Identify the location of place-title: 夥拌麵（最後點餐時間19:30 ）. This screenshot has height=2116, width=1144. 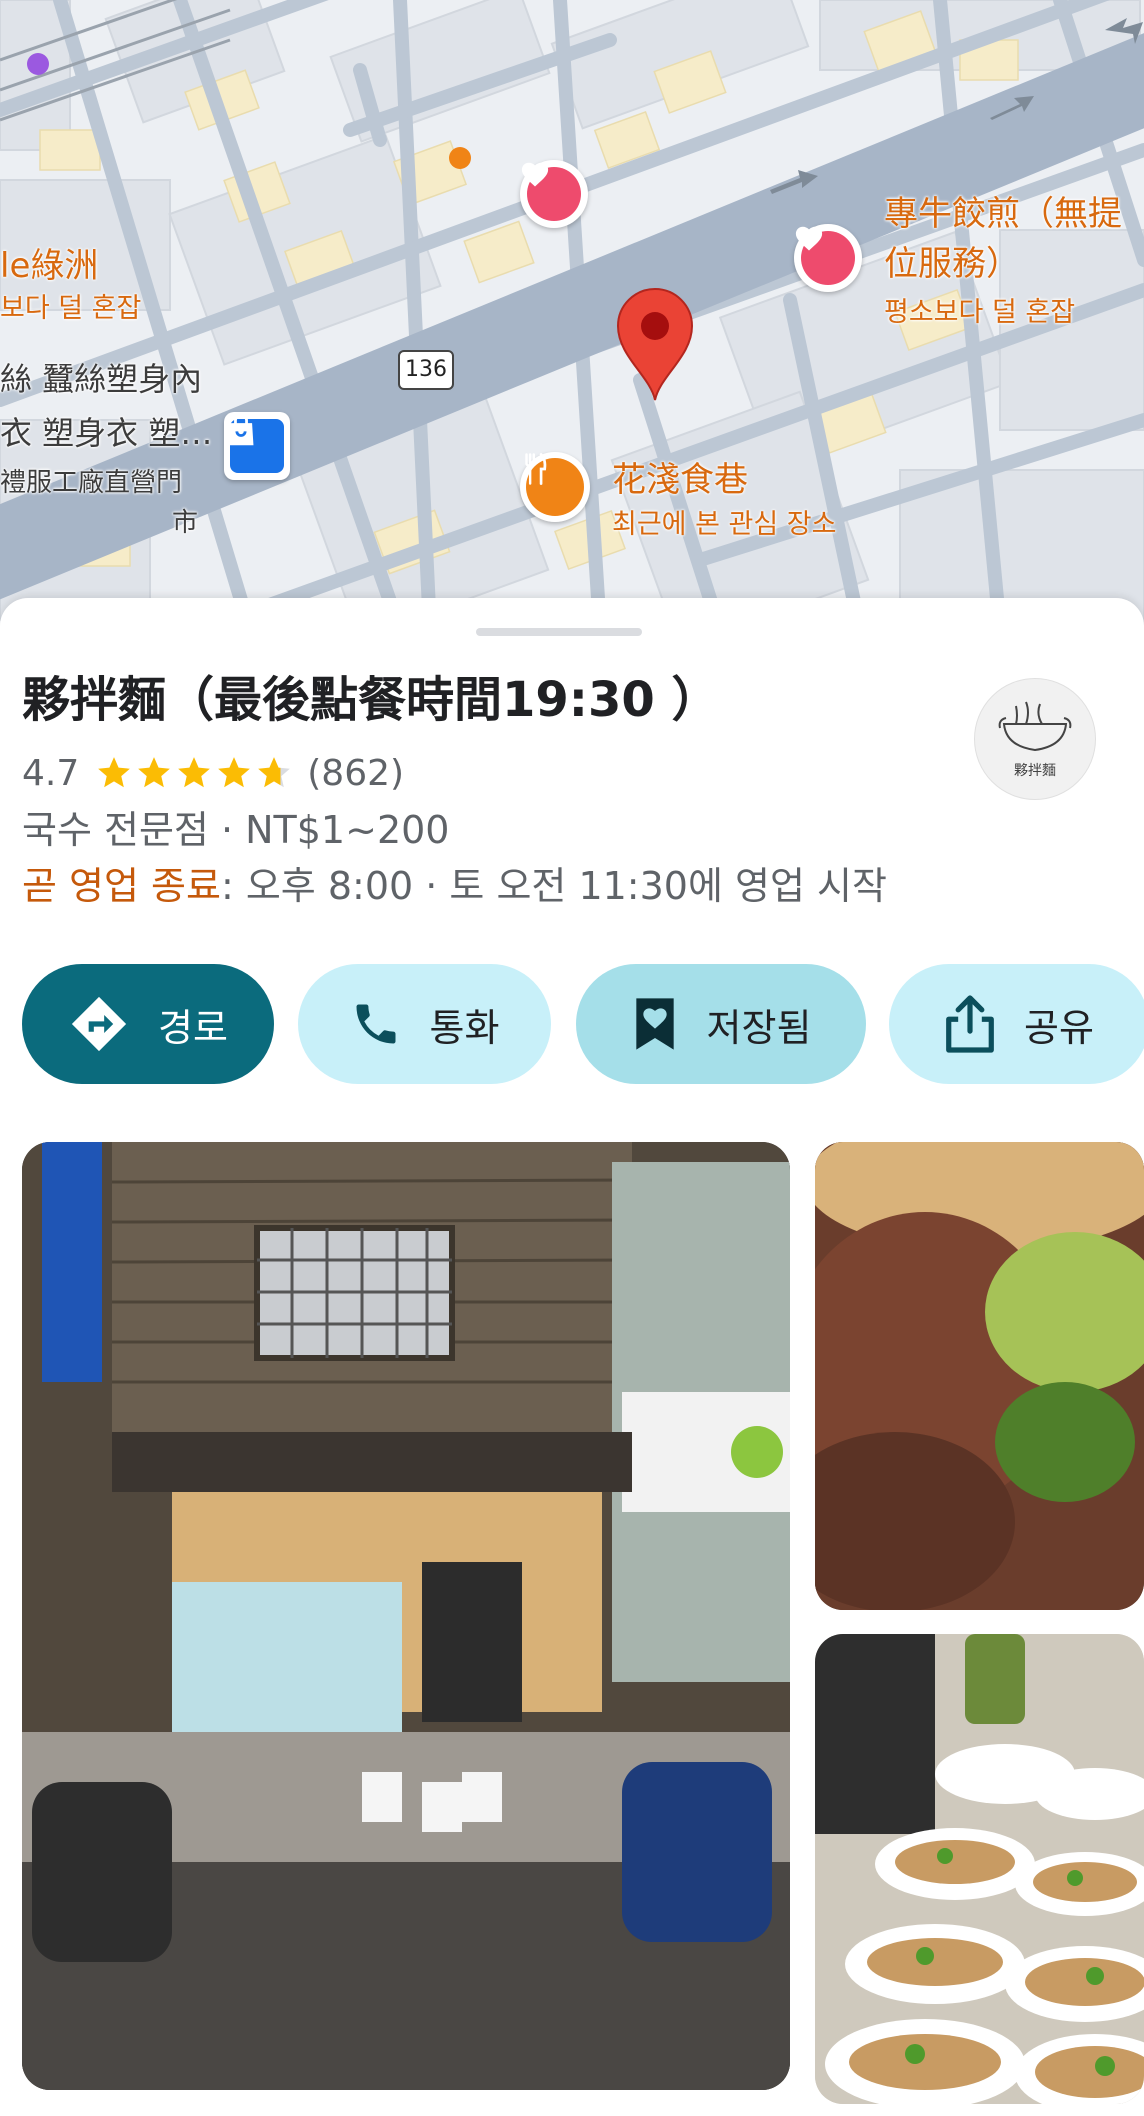
(371, 700).